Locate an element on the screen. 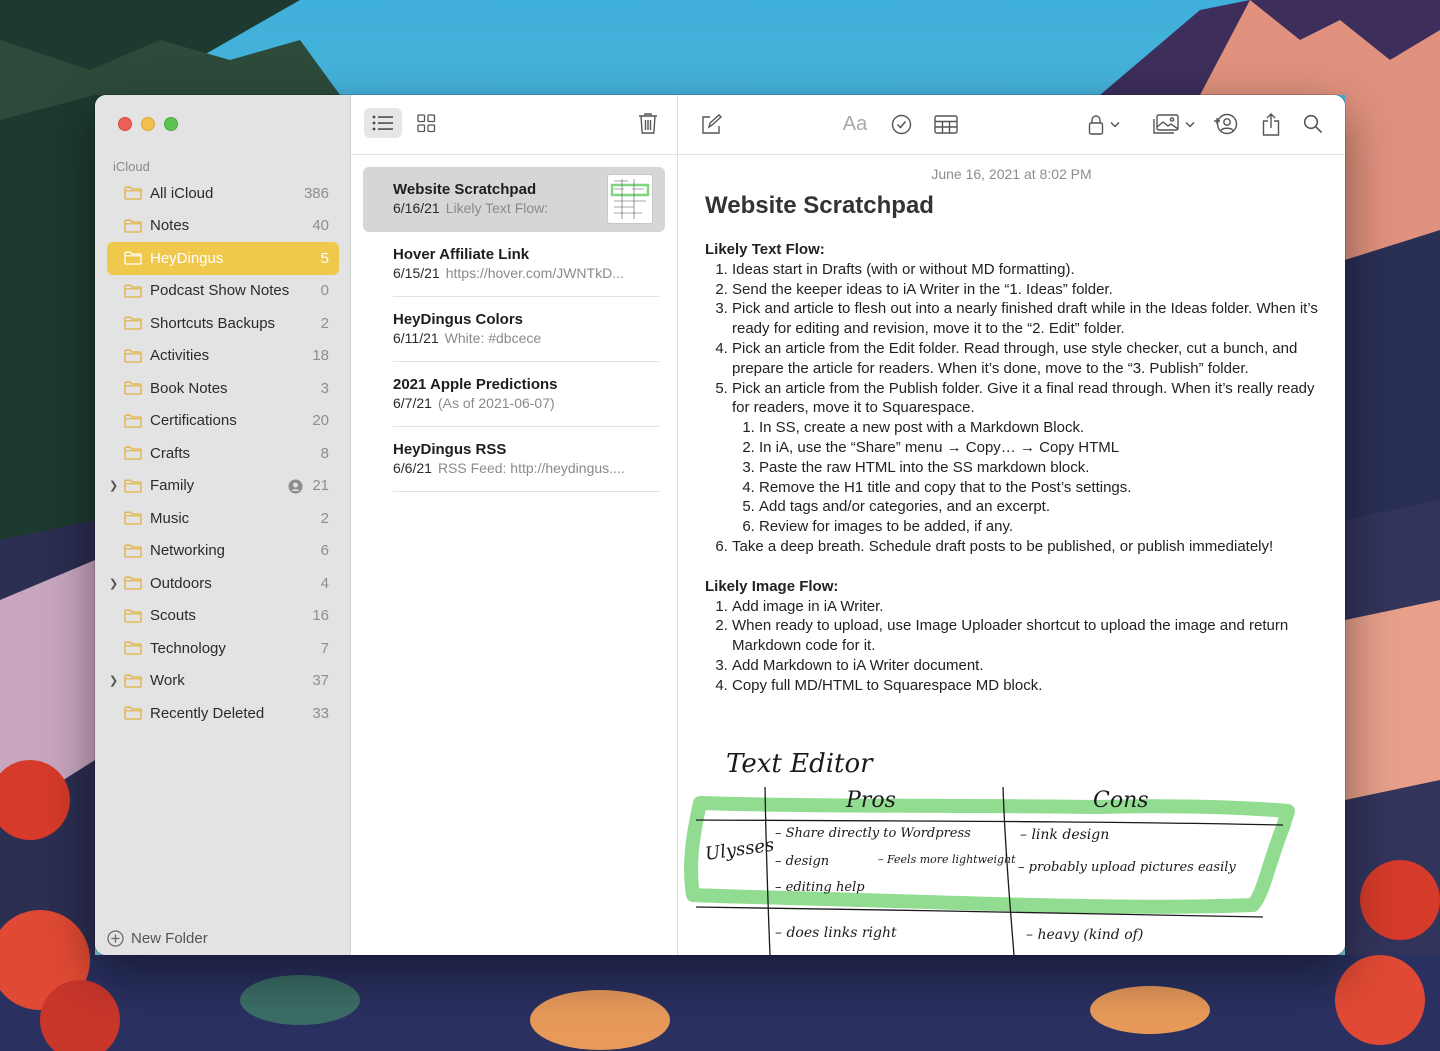 The width and height of the screenshot is (1440, 1051). folder-count: 5 is located at coordinates (324, 258).